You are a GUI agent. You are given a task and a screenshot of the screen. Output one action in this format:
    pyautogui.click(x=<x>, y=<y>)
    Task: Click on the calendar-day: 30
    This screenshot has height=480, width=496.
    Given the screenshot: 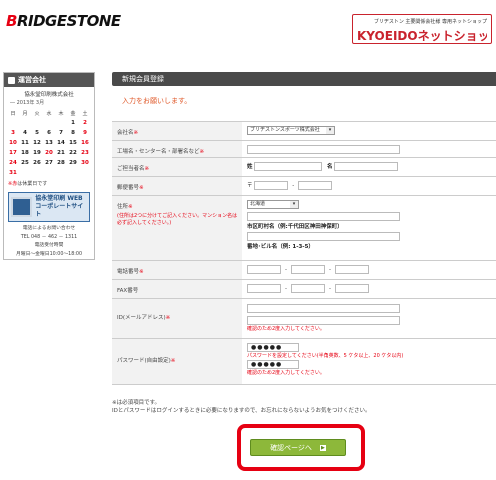 What is the action you would take?
    pyautogui.click(x=85, y=163)
    